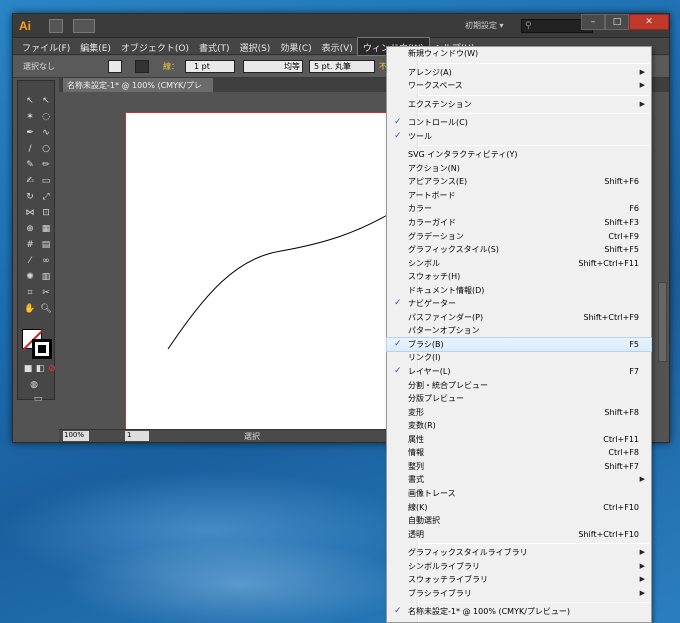  What do you see at coordinates (28, 369) in the screenshot?
I see `color-mode-icon: ■` at bounding box center [28, 369].